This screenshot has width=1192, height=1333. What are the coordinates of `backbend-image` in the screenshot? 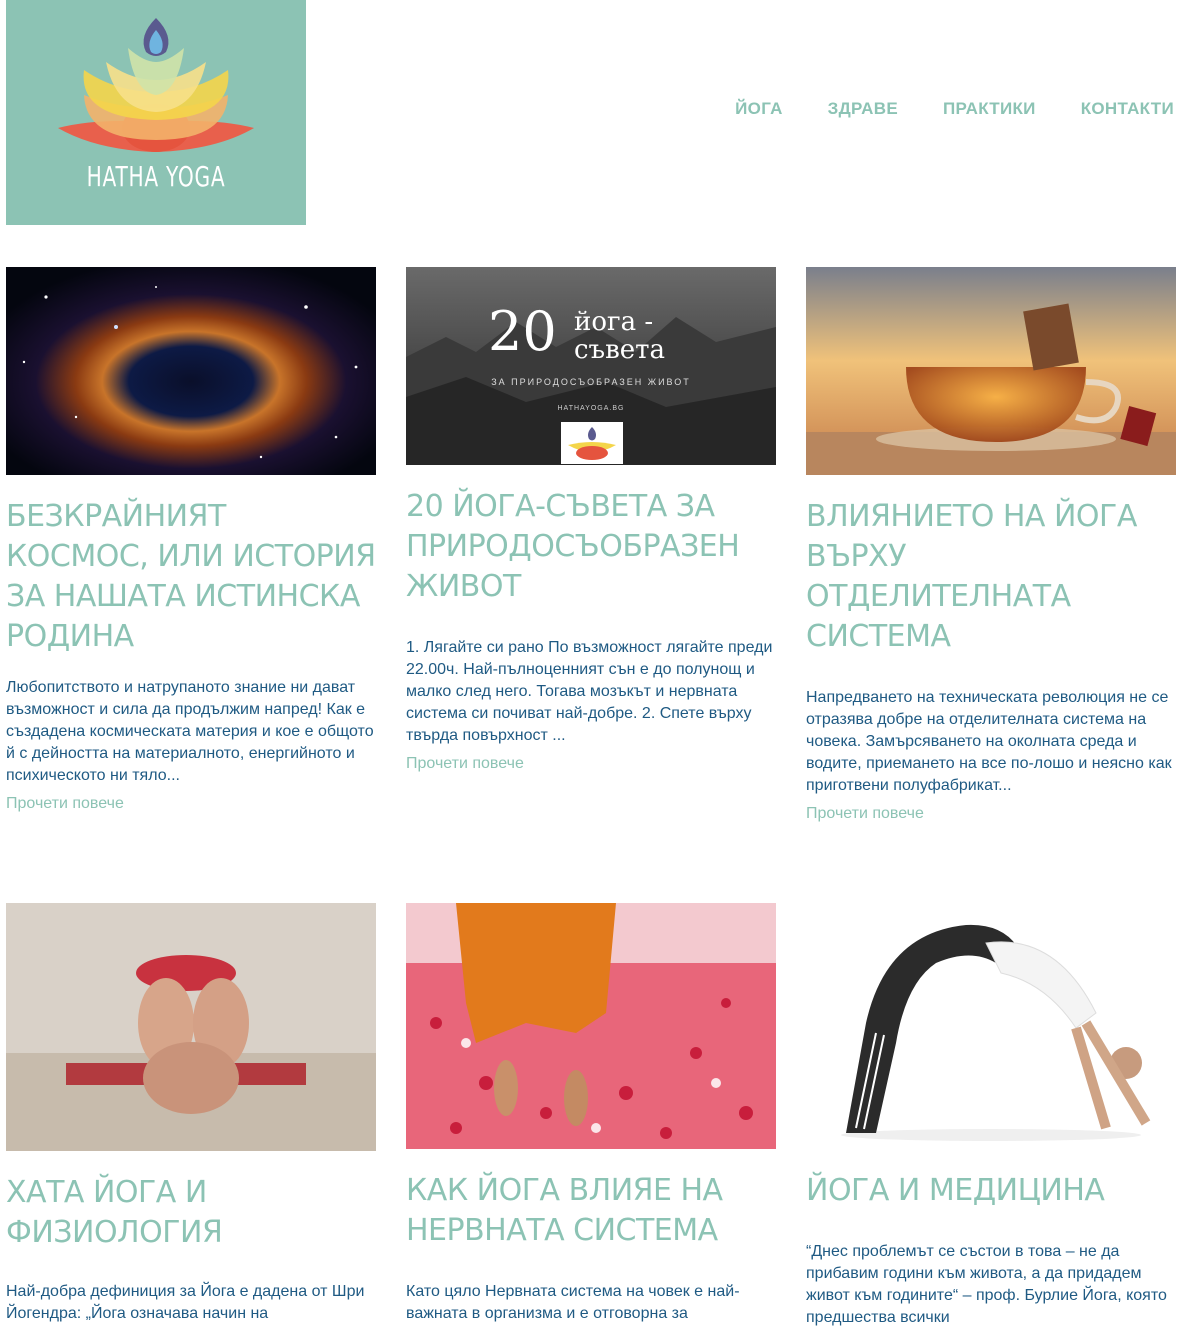 It's located at (991, 1026).